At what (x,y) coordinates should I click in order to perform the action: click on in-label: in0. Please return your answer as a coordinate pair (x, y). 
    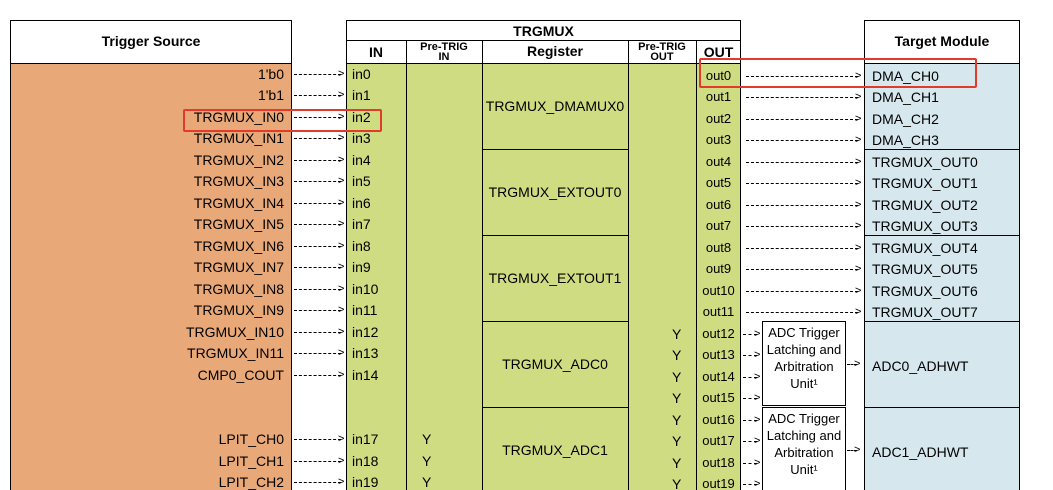
    Looking at the image, I should click on (361, 73).